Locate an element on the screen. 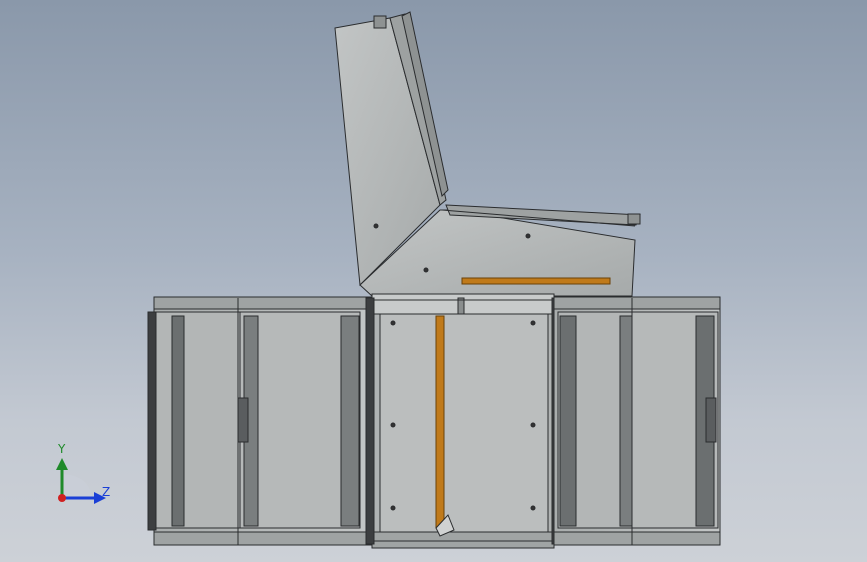 This screenshot has height=562, width=867. right-doors is located at coordinates (637, 421).